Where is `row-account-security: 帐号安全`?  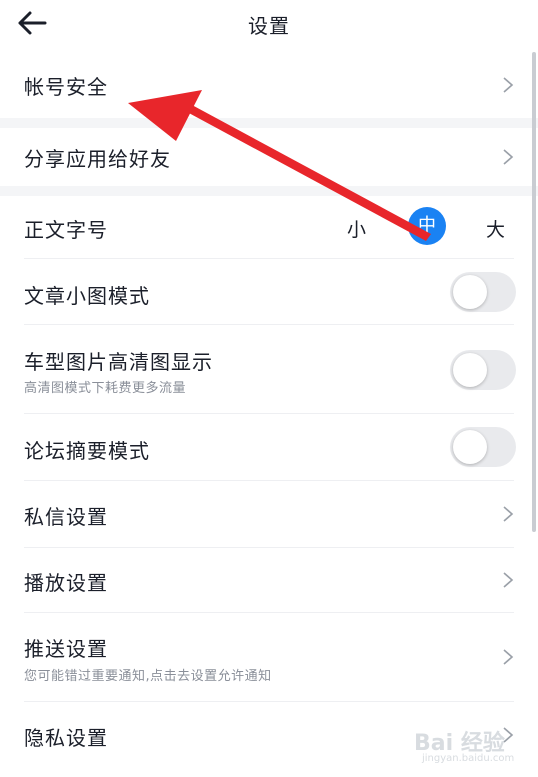
row-account-security: 帐号安全 is located at coordinates (269, 85).